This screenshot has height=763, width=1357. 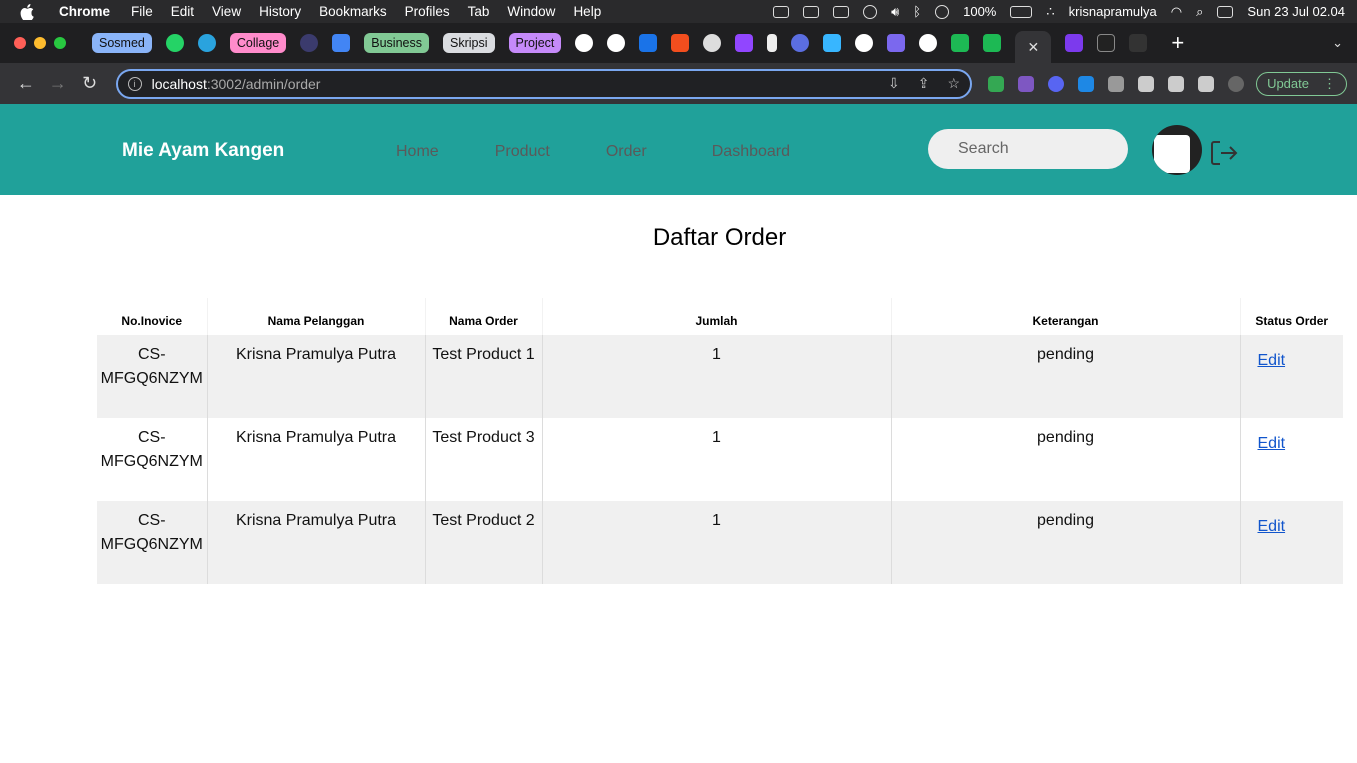 I want to click on apple-icon, so click(x=27, y=11).